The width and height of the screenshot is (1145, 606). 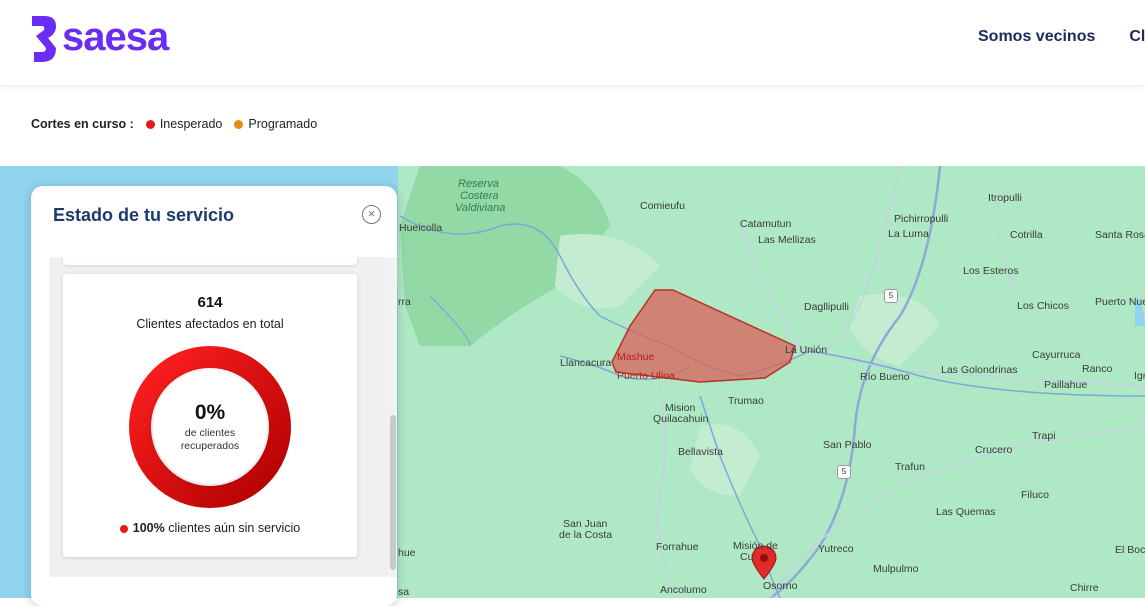 What do you see at coordinates (1097, 369) in the screenshot?
I see `map-label: Ranco` at bounding box center [1097, 369].